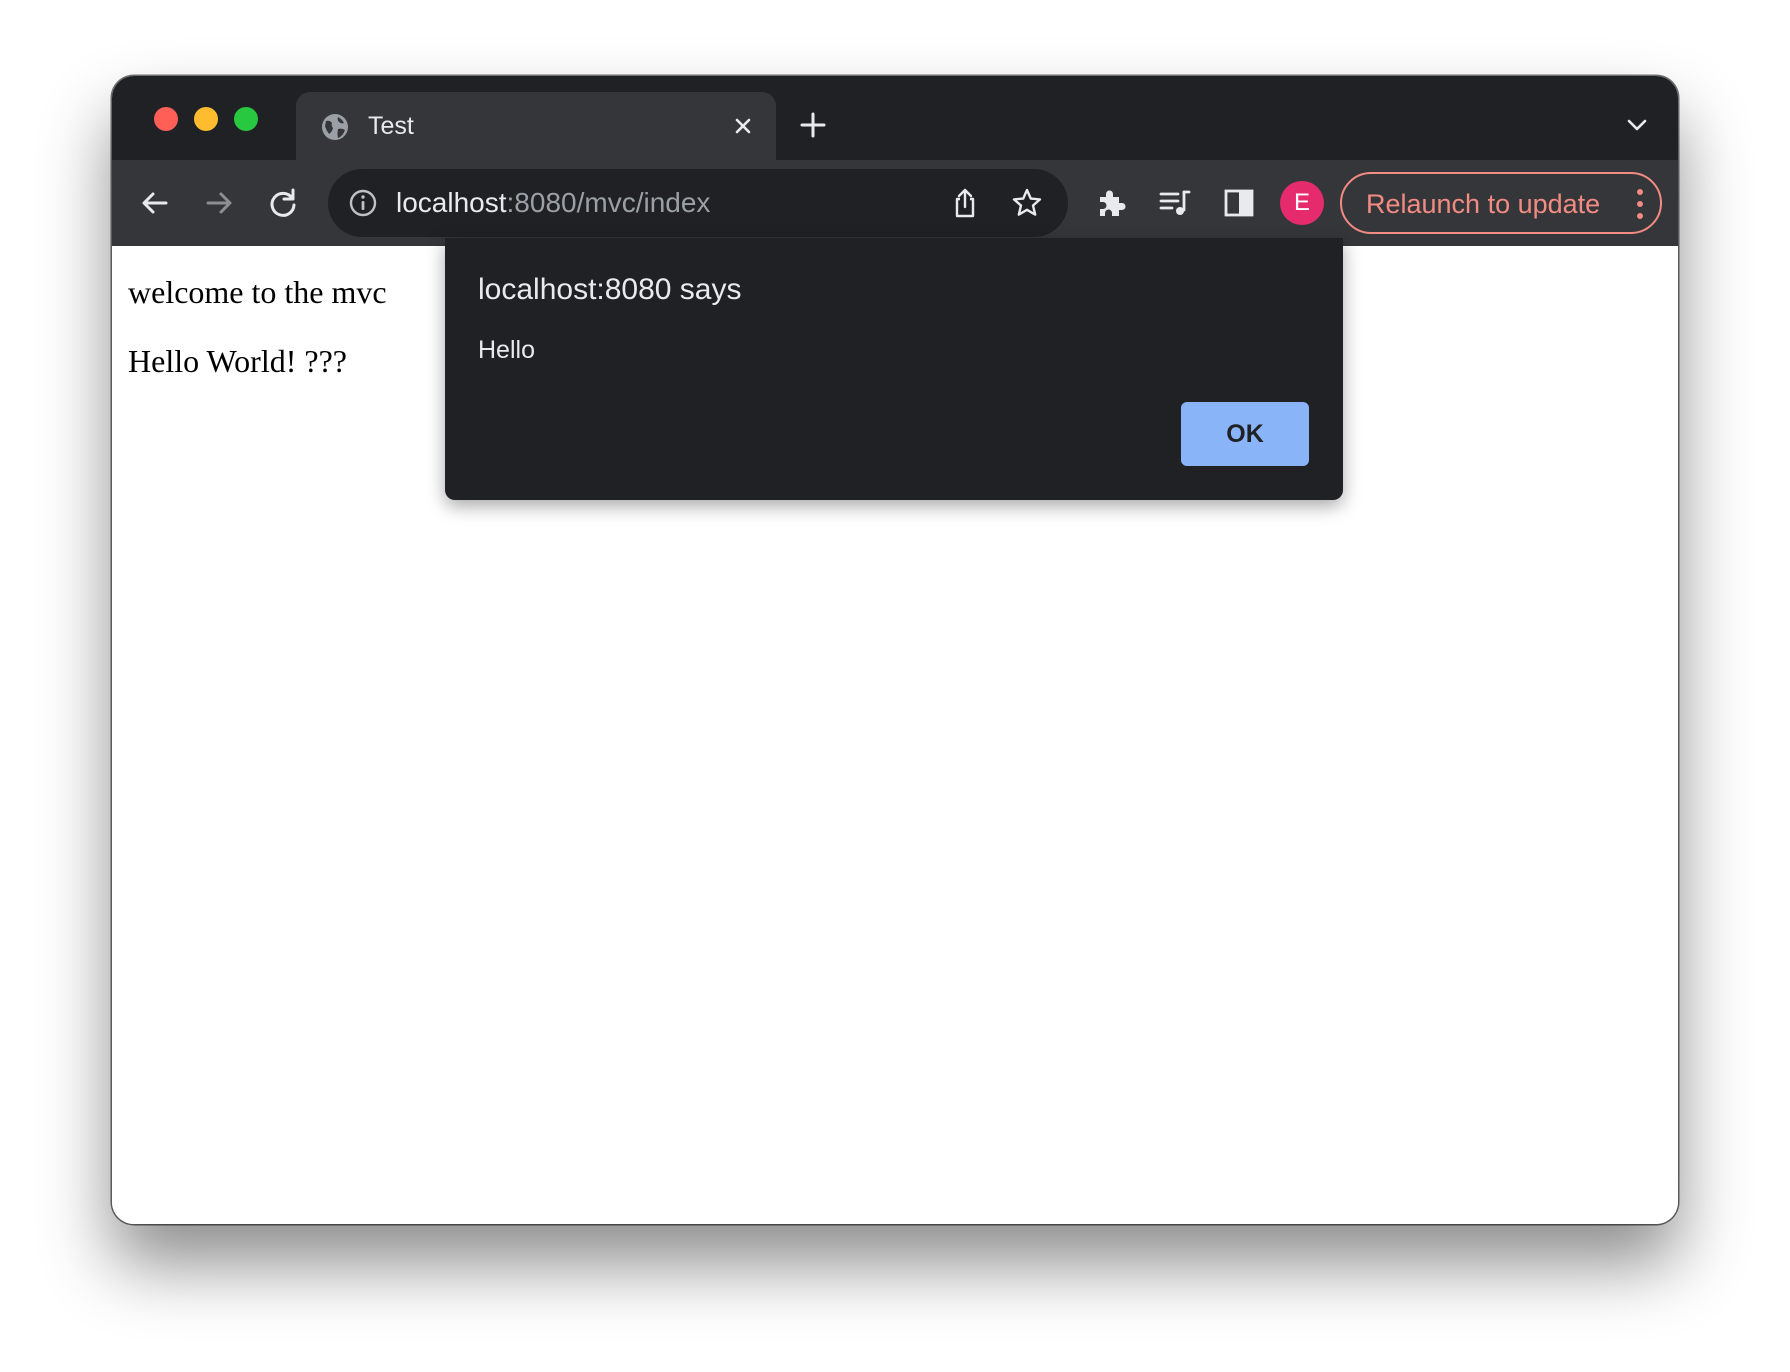  I want to click on media-playlist-icon, so click(1175, 203).